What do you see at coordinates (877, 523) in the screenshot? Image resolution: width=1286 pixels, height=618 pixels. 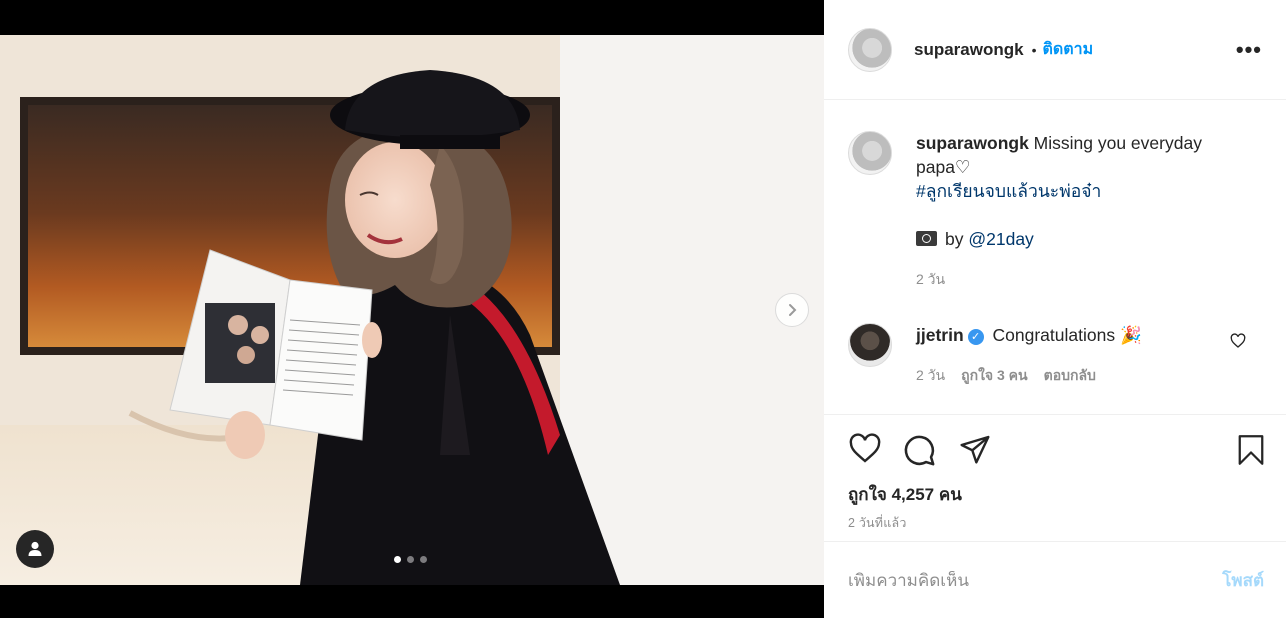 I see `post-timestamp: 2 วันที่แล้ว` at bounding box center [877, 523].